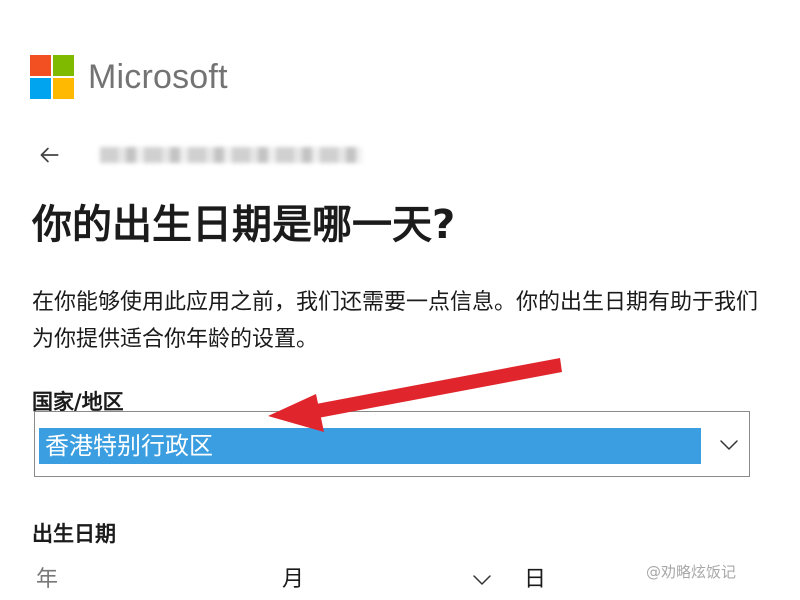 The image size is (800, 600). What do you see at coordinates (63, 88) in the screenshot?
I see `logo-tile-yellow` at bounding box center [63, 88].